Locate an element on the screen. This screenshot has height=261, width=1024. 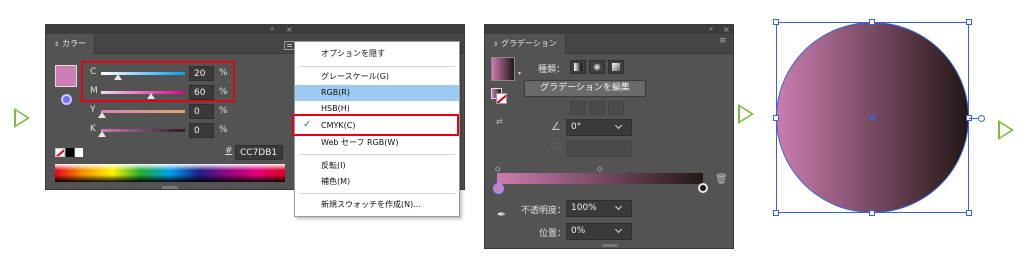
slider-y-input: 0 is located at coordinates (201, 111).